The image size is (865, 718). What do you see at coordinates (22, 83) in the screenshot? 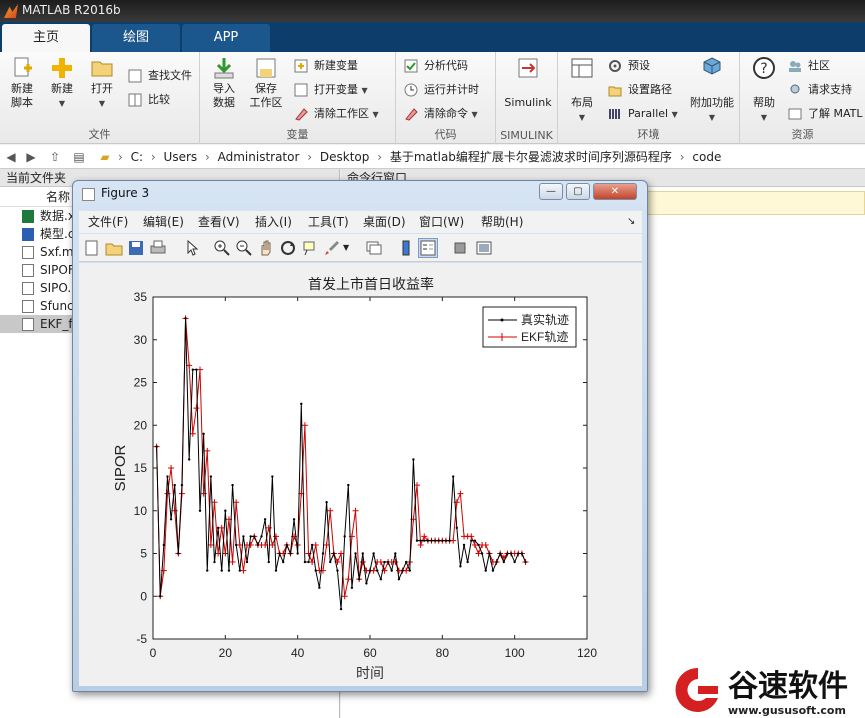
I see `new-script-button: 新建 脚本` at bounding box center [22, 83].